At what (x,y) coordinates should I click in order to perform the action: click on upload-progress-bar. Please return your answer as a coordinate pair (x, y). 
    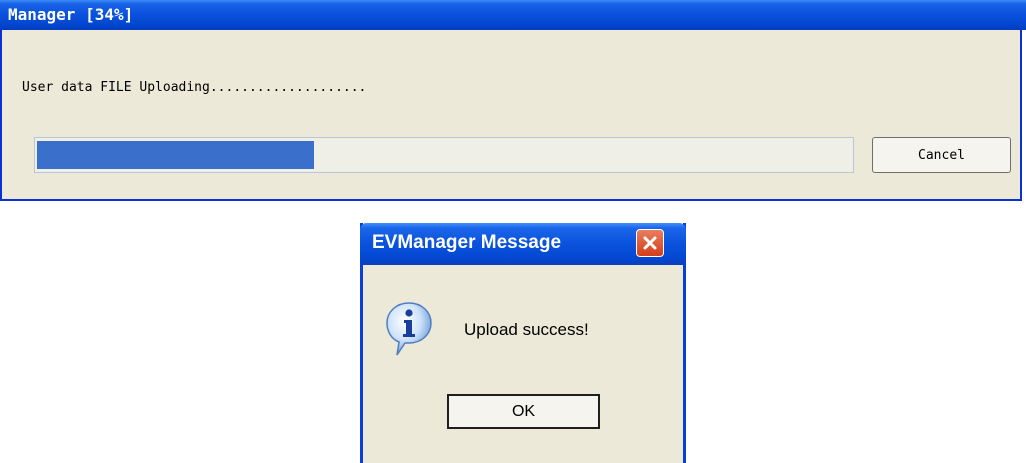
    Looking at the image, I should click on (444, 155).